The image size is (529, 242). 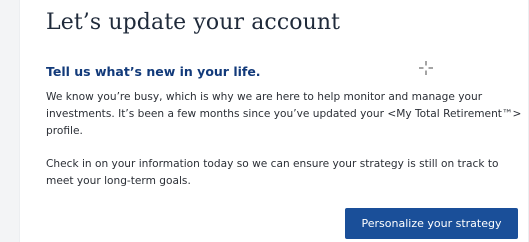 What do you see at coordinates (153, 71) in the screenshot?
I see `card-subtitle: Tell us what’s new in your life.` at bounding box center [153, 71].